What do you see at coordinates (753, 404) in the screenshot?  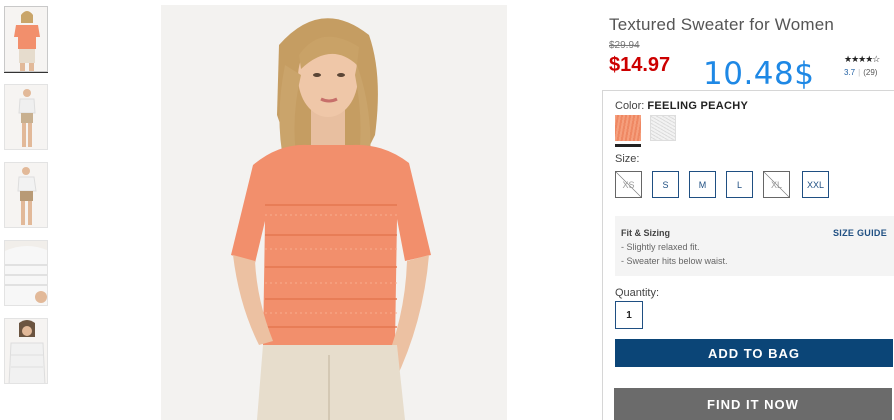 I see `find-it-now-button: FIND IT NOW` at bounding box center [753, 404].